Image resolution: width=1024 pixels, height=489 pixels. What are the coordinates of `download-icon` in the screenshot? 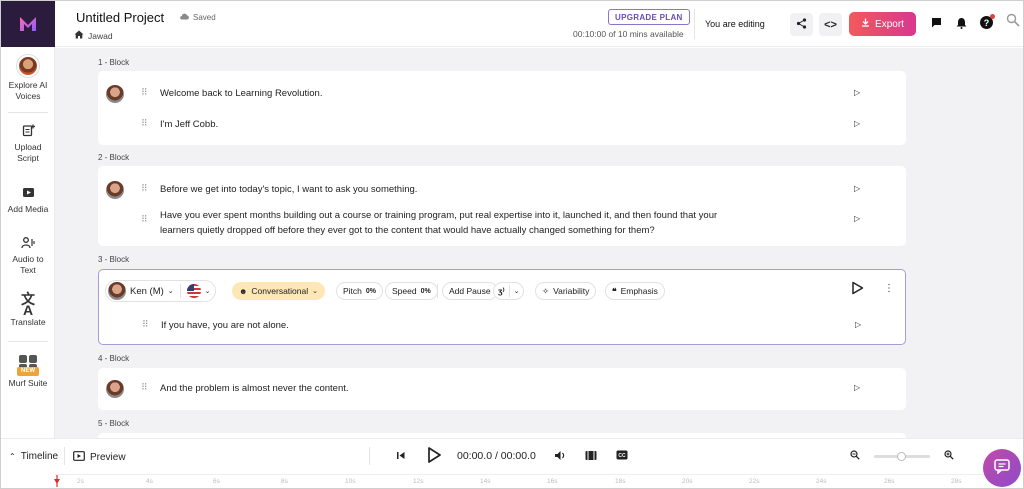 It's located at (865, 24).